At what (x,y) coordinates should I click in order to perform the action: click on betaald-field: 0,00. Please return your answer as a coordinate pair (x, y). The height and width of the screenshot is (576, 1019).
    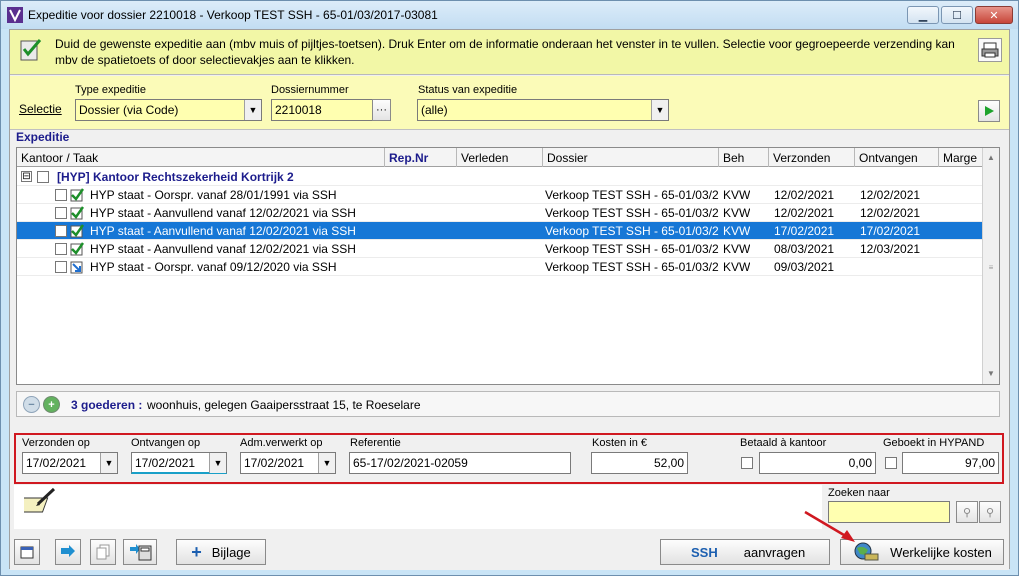
    Looking at the image, I should click on (817, 463).